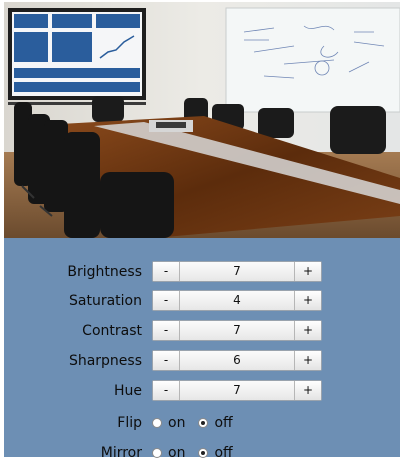  I want to click on contrast-increase-button: +, so click(307, 330).